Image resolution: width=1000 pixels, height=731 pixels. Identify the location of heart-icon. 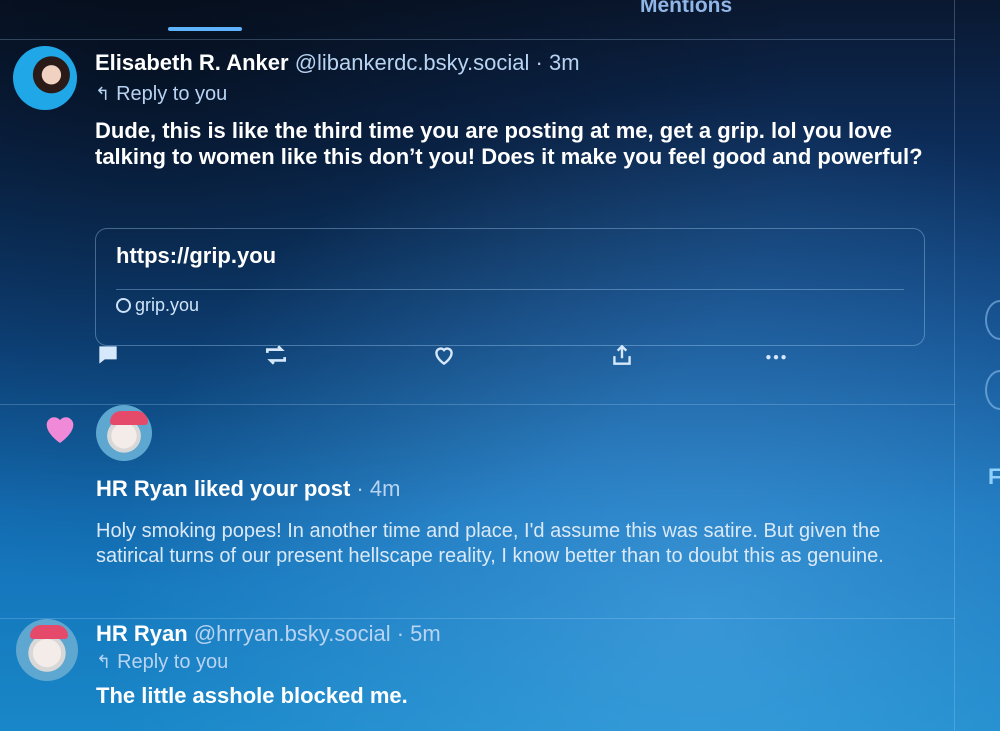
(444, 356).